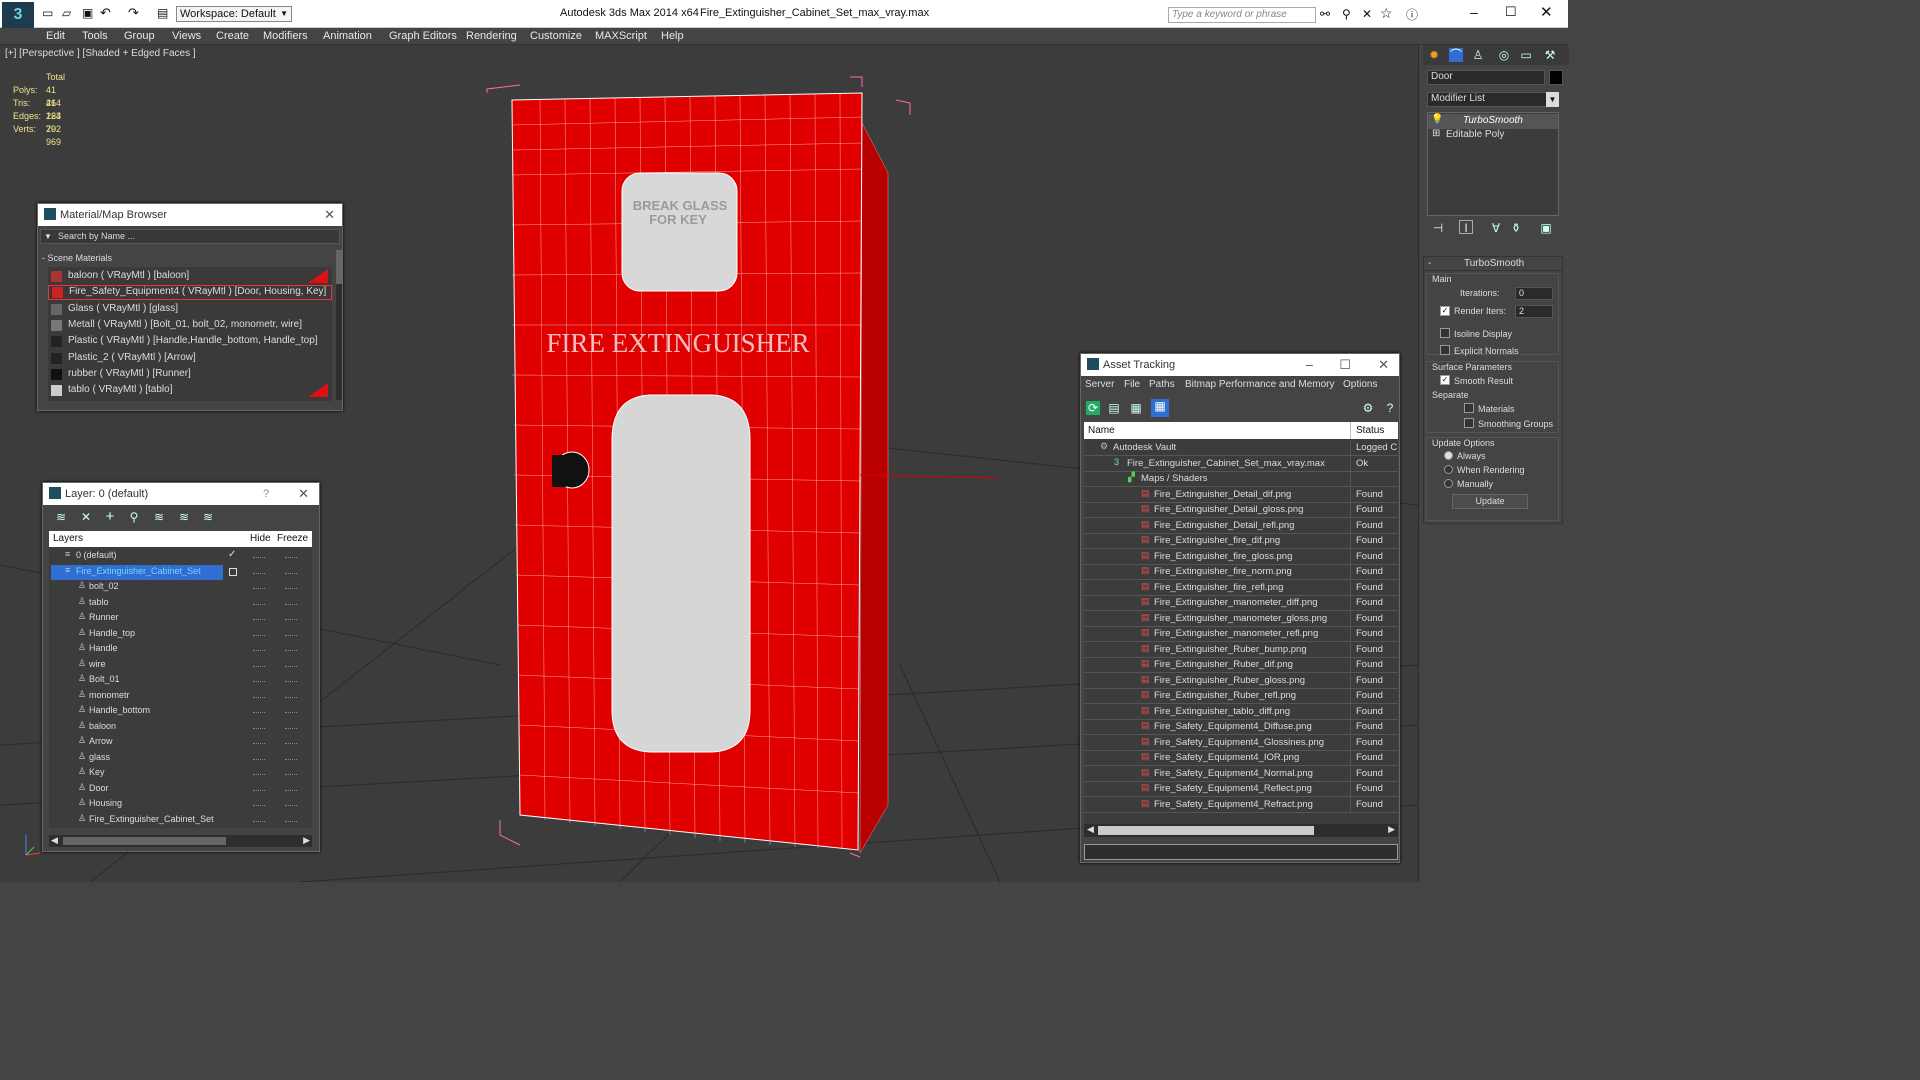 The image size is (1920, 1080). I want to click on highlight-layer-icon: ≋, so click(159, 517).